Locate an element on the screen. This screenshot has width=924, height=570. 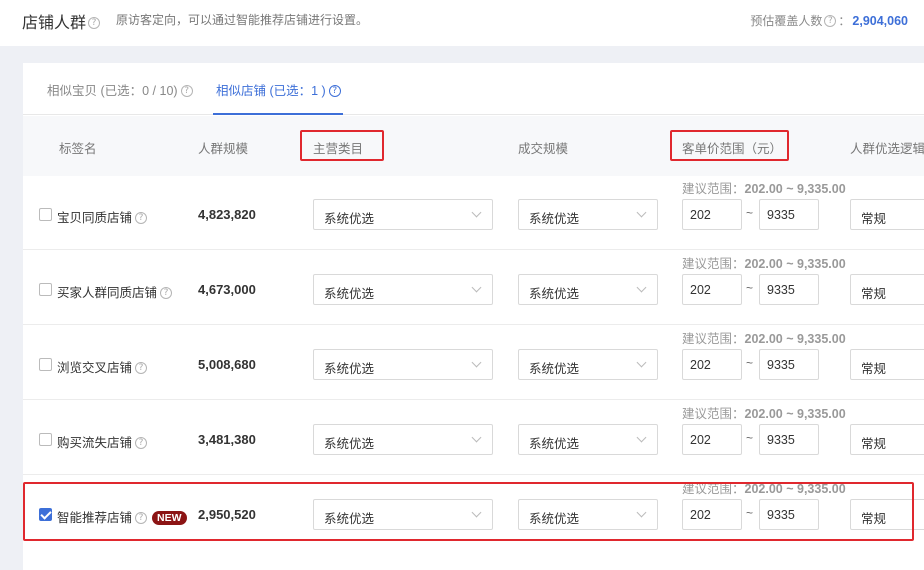
row-name-text: 买家人群同质店铺 is located at coordinates (107, 293).